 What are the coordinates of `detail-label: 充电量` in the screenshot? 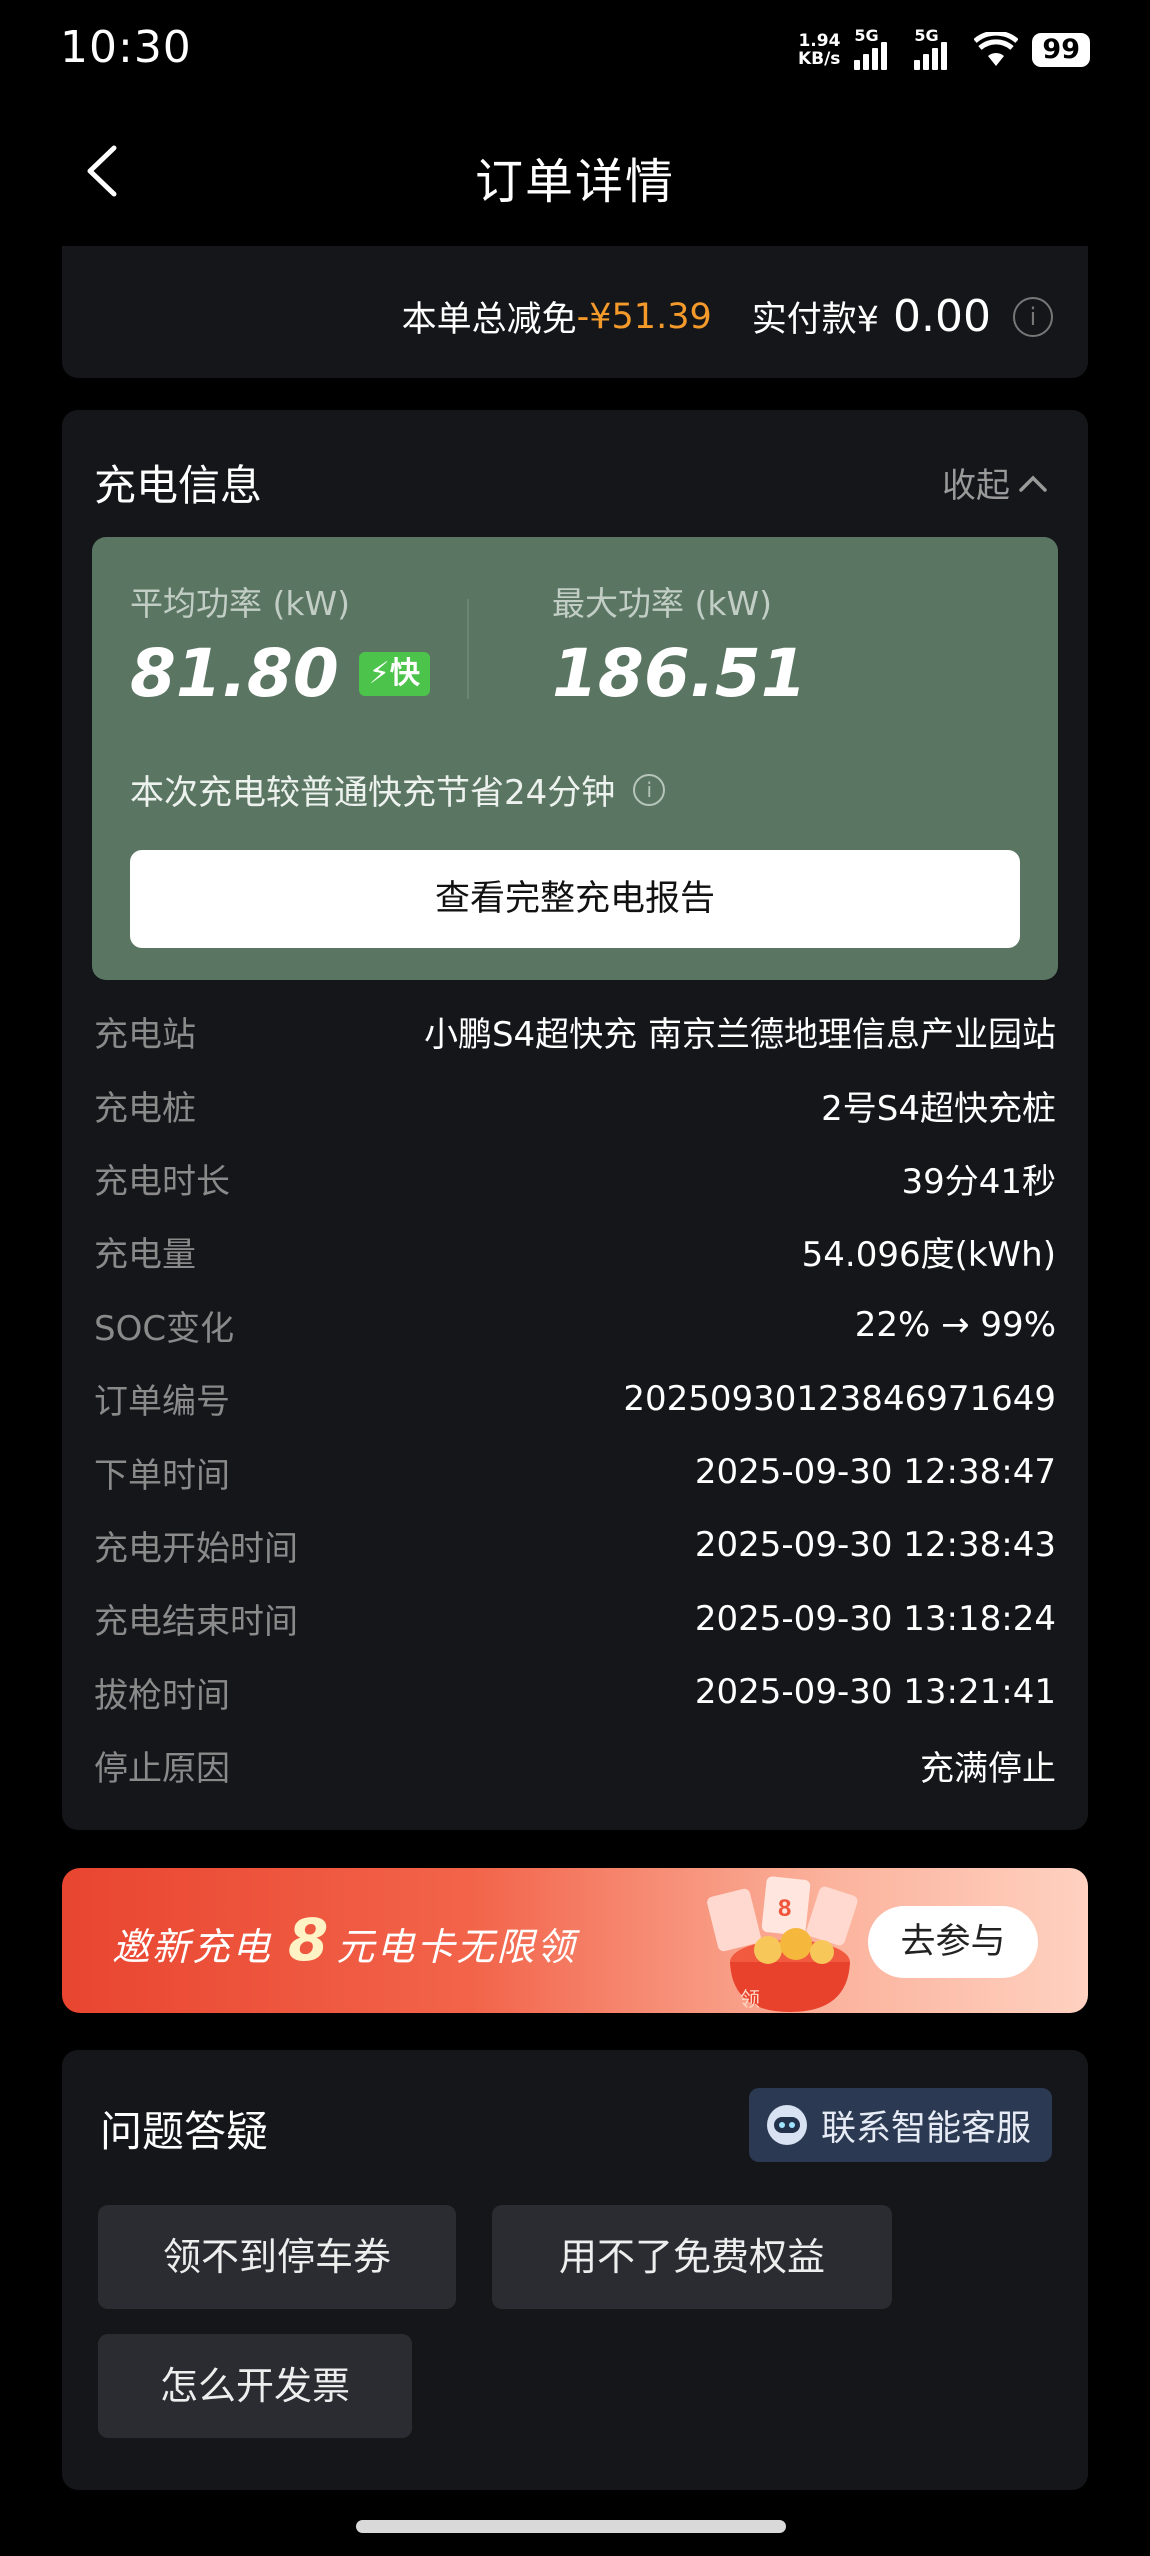 It's located at (145, 1255).